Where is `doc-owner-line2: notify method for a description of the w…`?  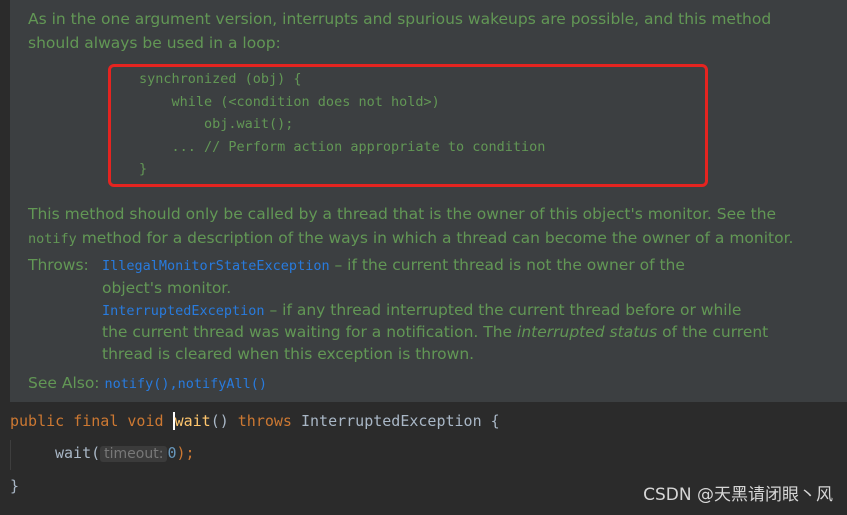
doc-owner-line2: notify method for a description of the w… is located at coordinates (411, 238).